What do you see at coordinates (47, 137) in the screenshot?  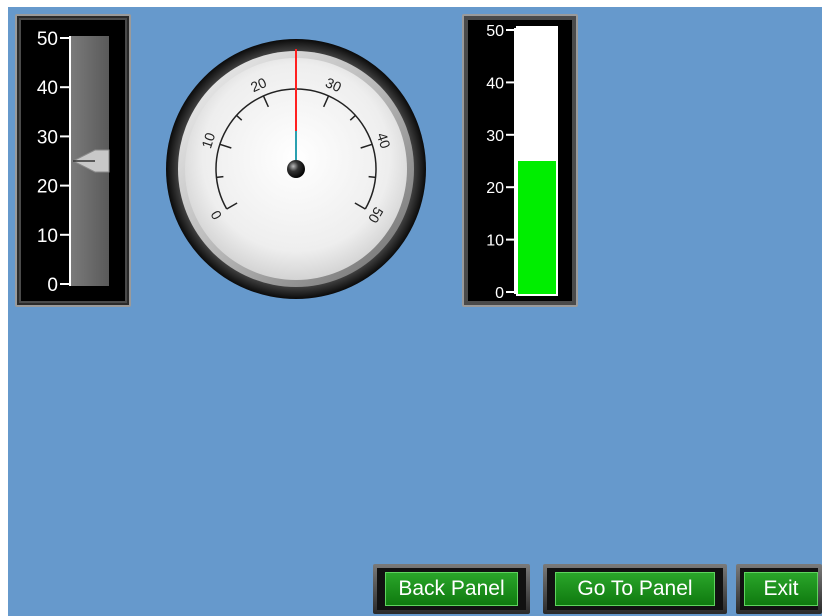 I see `slider-tick-label: 30` at bounding box center [47, 137].